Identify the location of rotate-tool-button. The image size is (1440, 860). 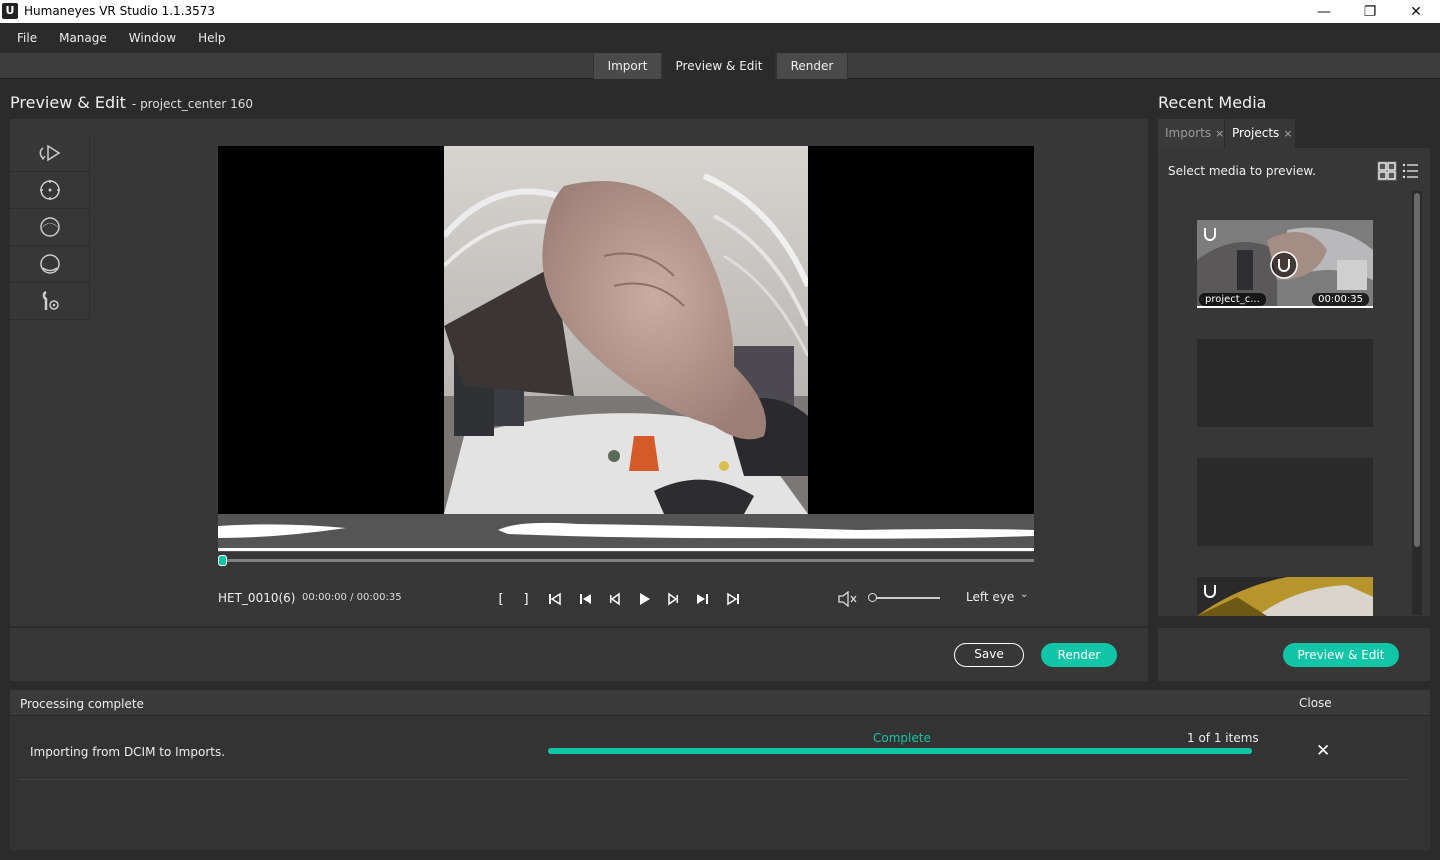
(50, 153).